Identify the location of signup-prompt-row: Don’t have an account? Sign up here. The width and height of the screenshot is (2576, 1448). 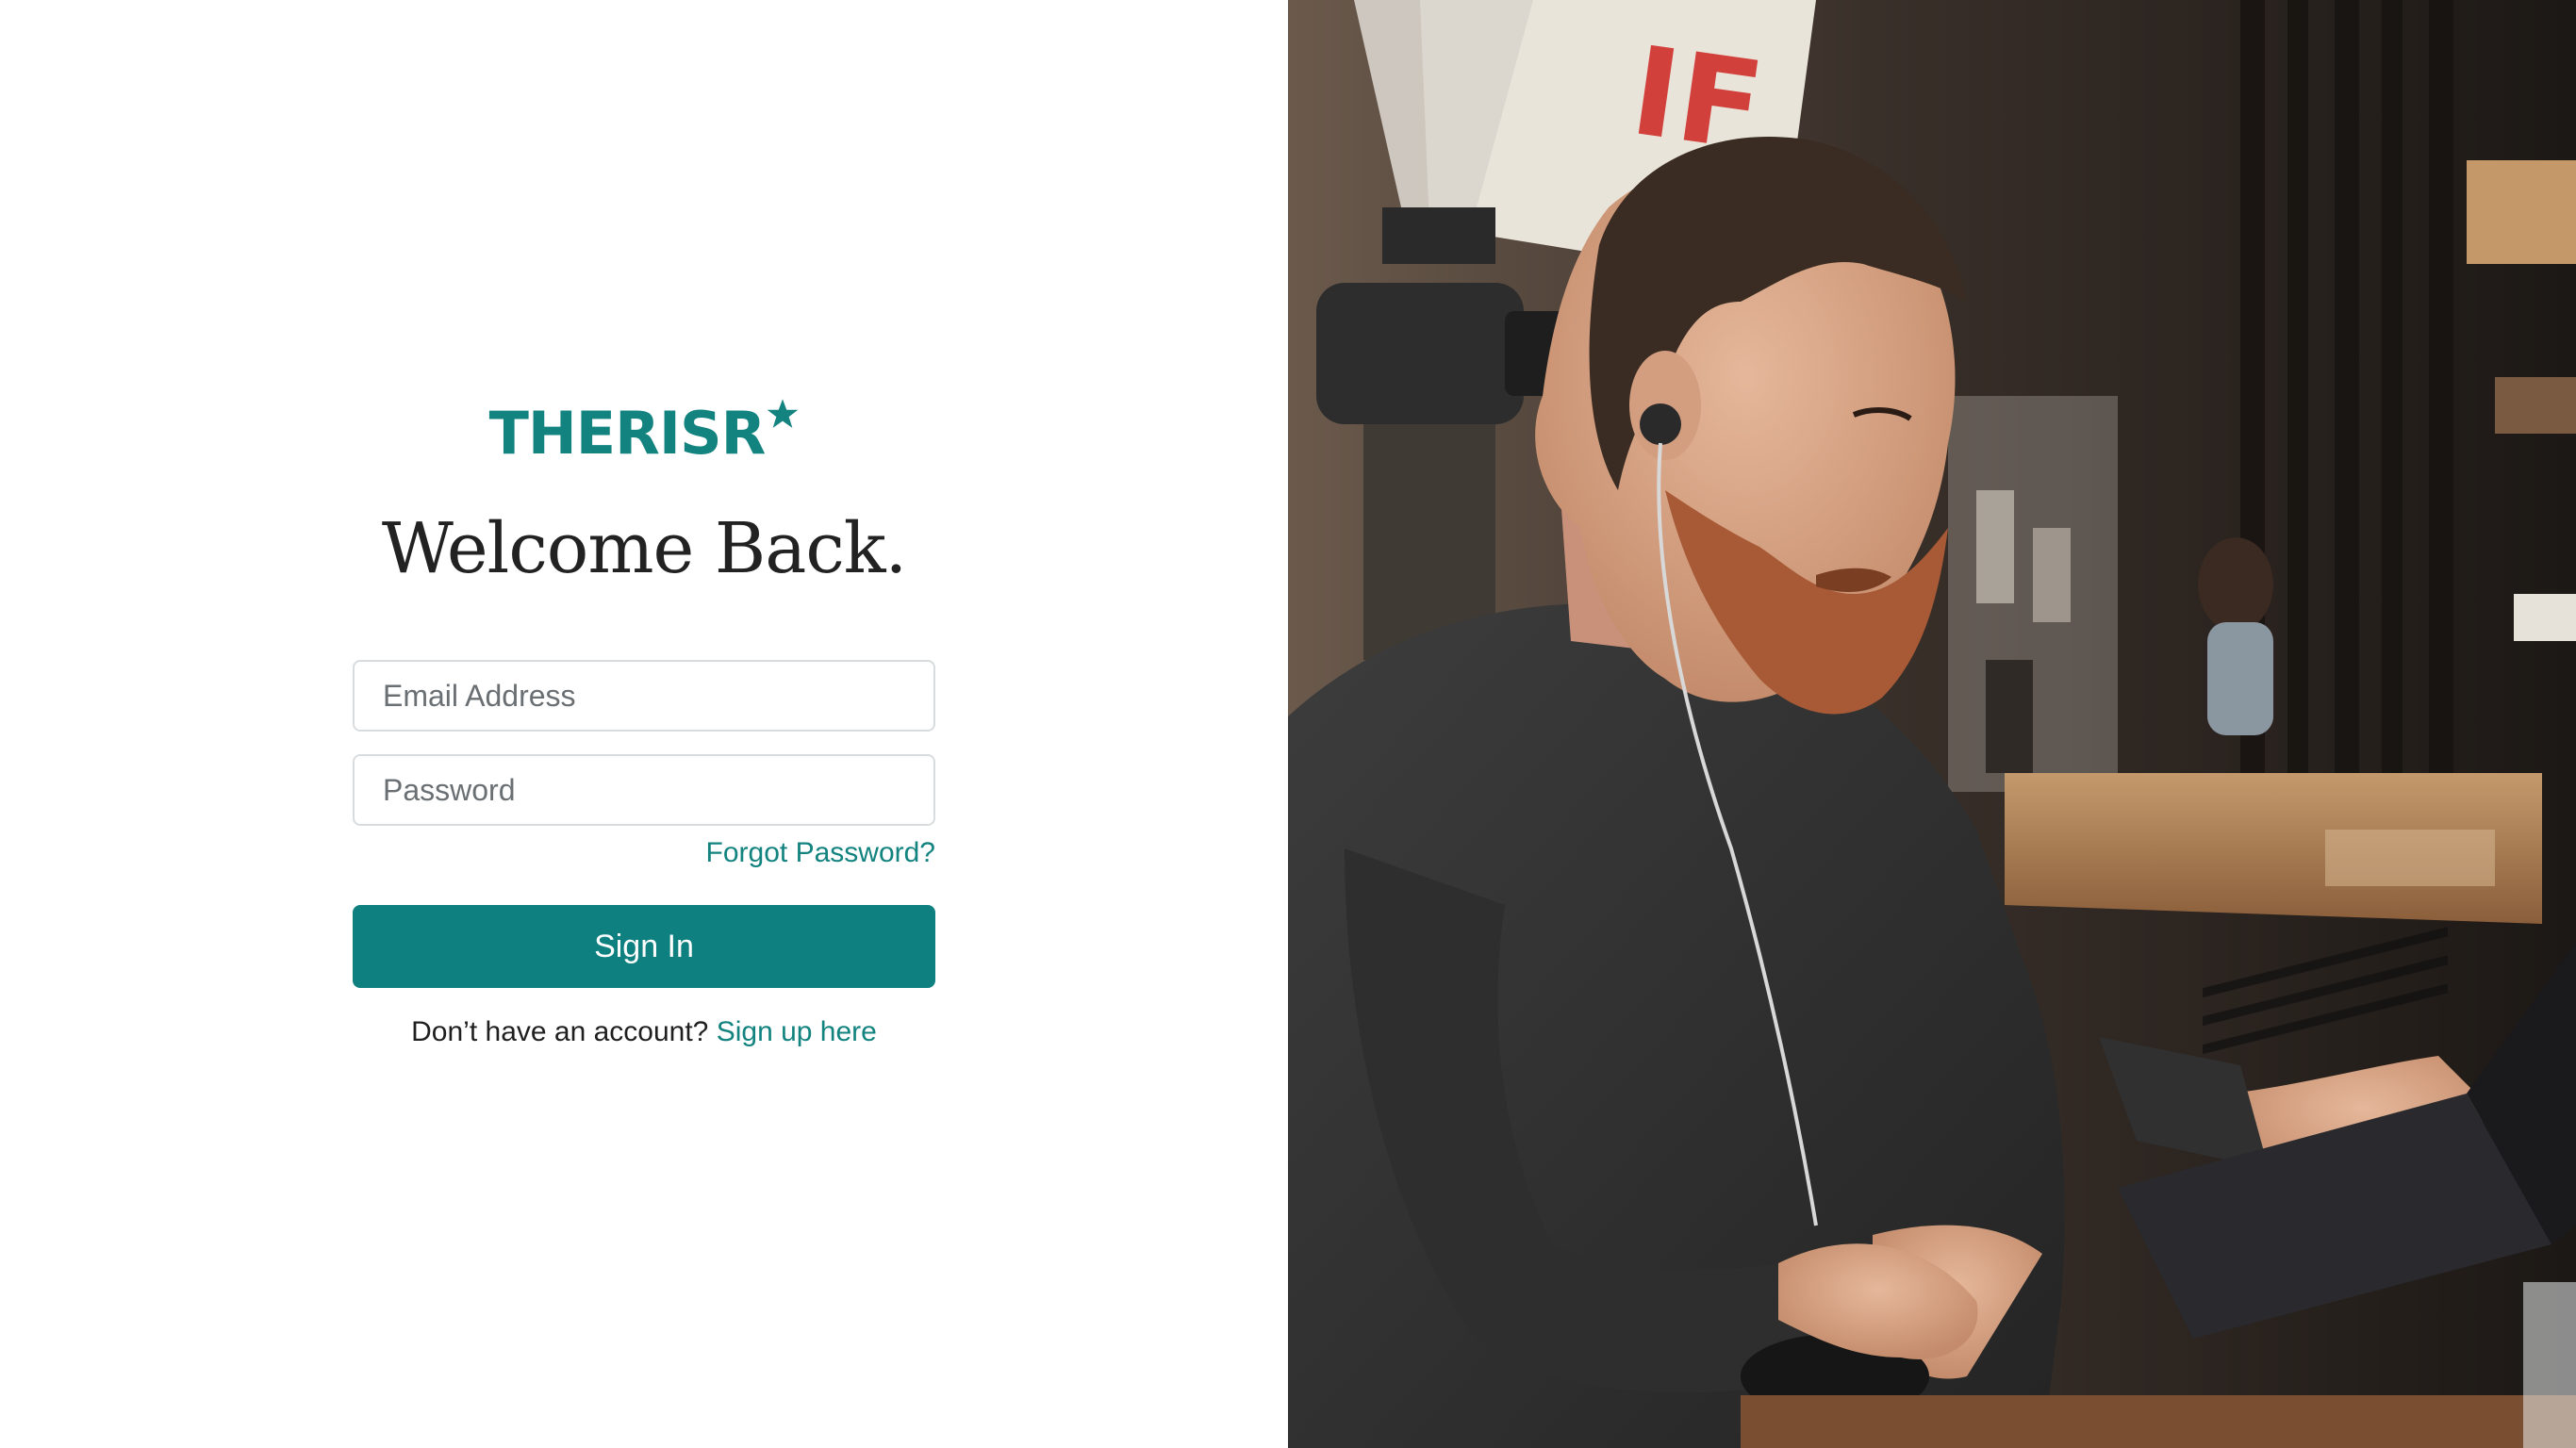
(644, 1032).